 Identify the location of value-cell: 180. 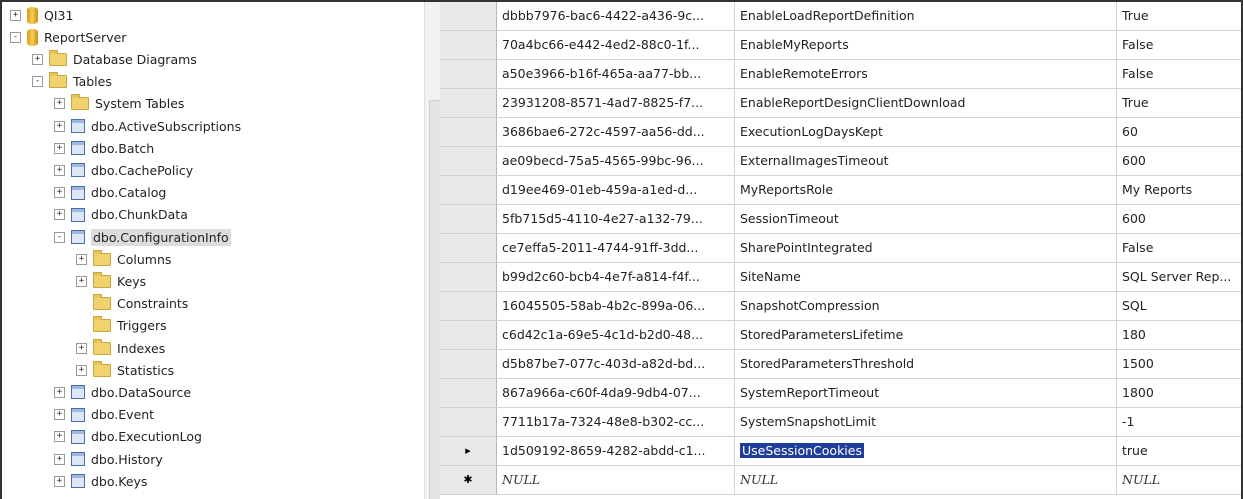
(1179, 335).